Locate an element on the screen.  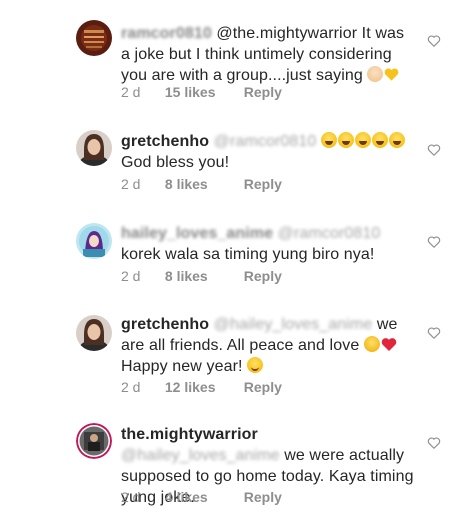
comment-meta: 2 d 4 likes Reply is located at coordinates (201, 497).